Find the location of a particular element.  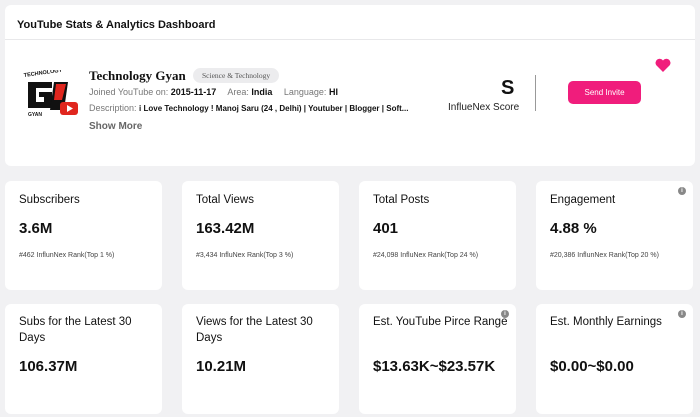

stat-rank: #20,386 InflunNex Rank(Top 20 %) is located at coordinates (604, 255).